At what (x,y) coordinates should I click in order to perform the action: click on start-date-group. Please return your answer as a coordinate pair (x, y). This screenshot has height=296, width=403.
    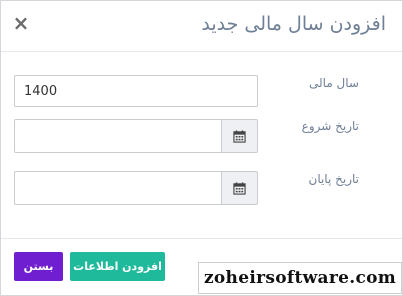
    Looking at the image, I should click on (136, 136).